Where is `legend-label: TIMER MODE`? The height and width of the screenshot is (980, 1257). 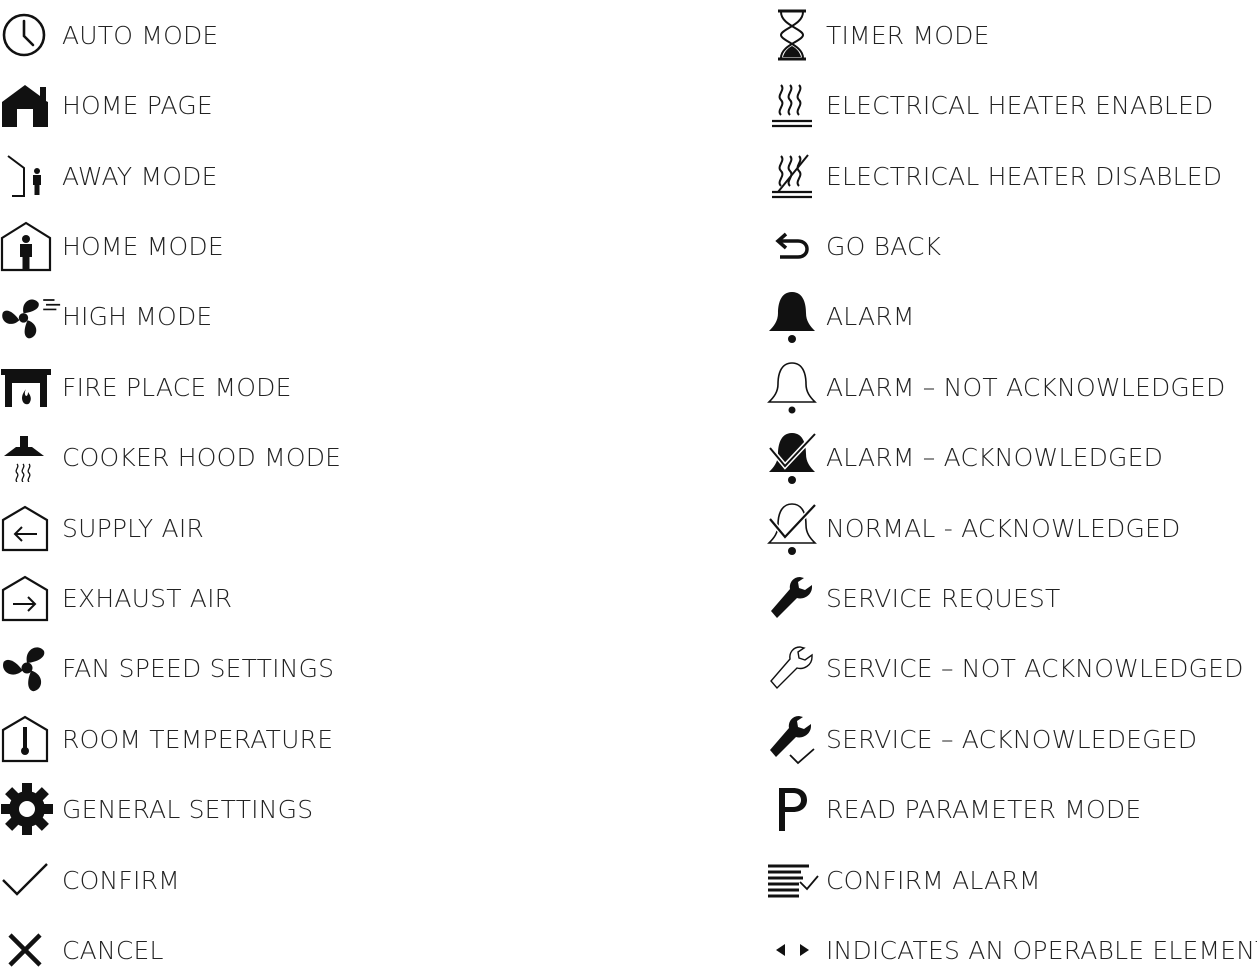 legend-label: TIMER MODE is located at coordinates (908, 35).